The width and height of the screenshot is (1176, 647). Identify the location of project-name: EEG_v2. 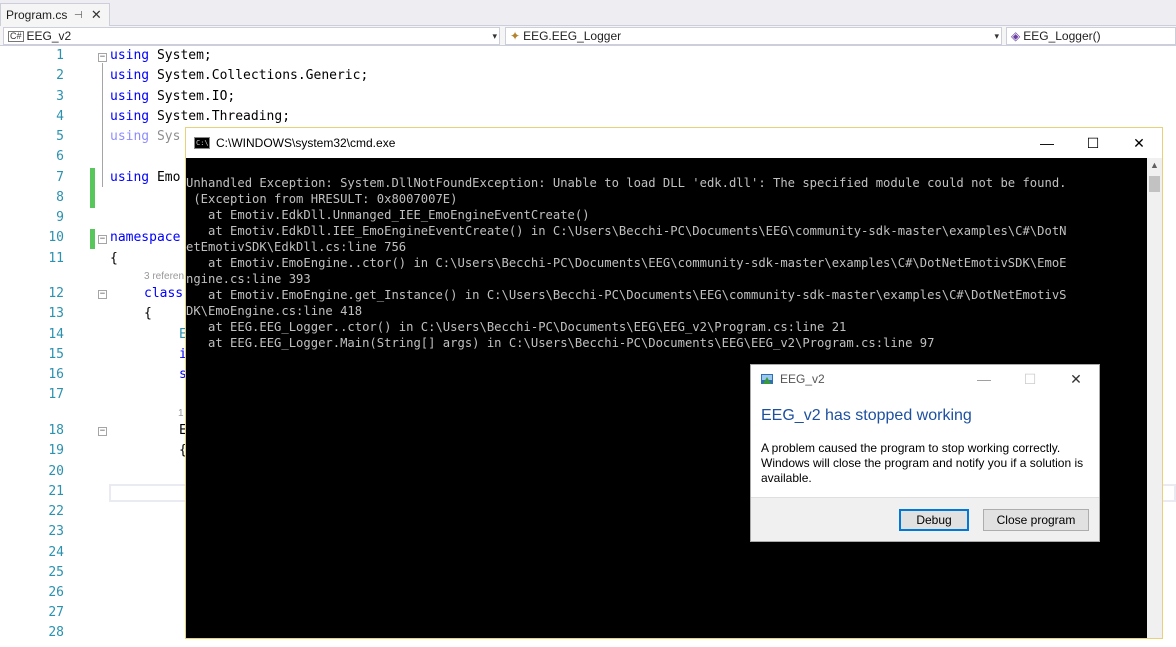
(49, 36).